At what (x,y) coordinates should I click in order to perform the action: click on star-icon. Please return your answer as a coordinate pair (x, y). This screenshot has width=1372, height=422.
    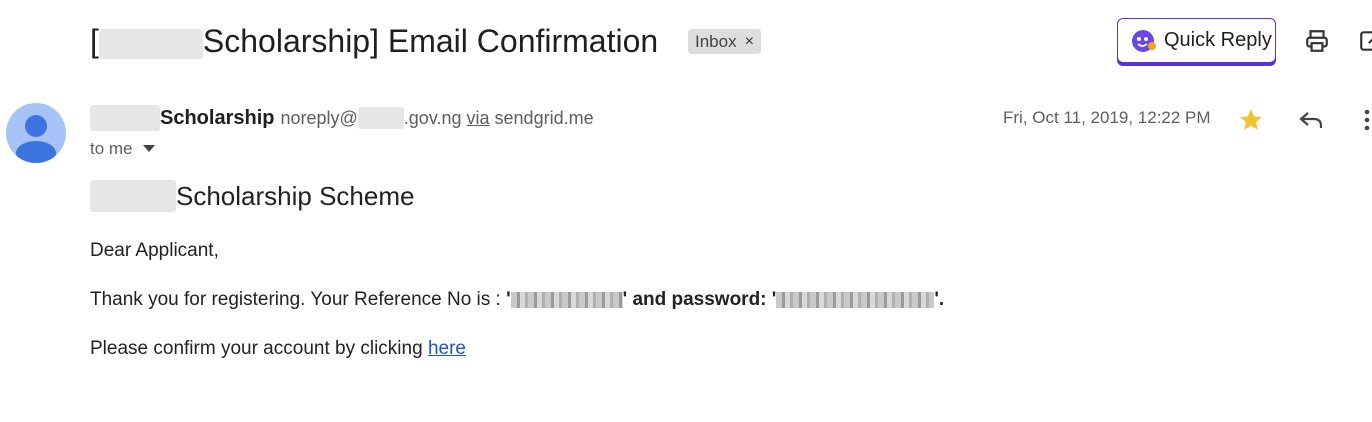
    Looking at the image, I should click on (1251, 119).